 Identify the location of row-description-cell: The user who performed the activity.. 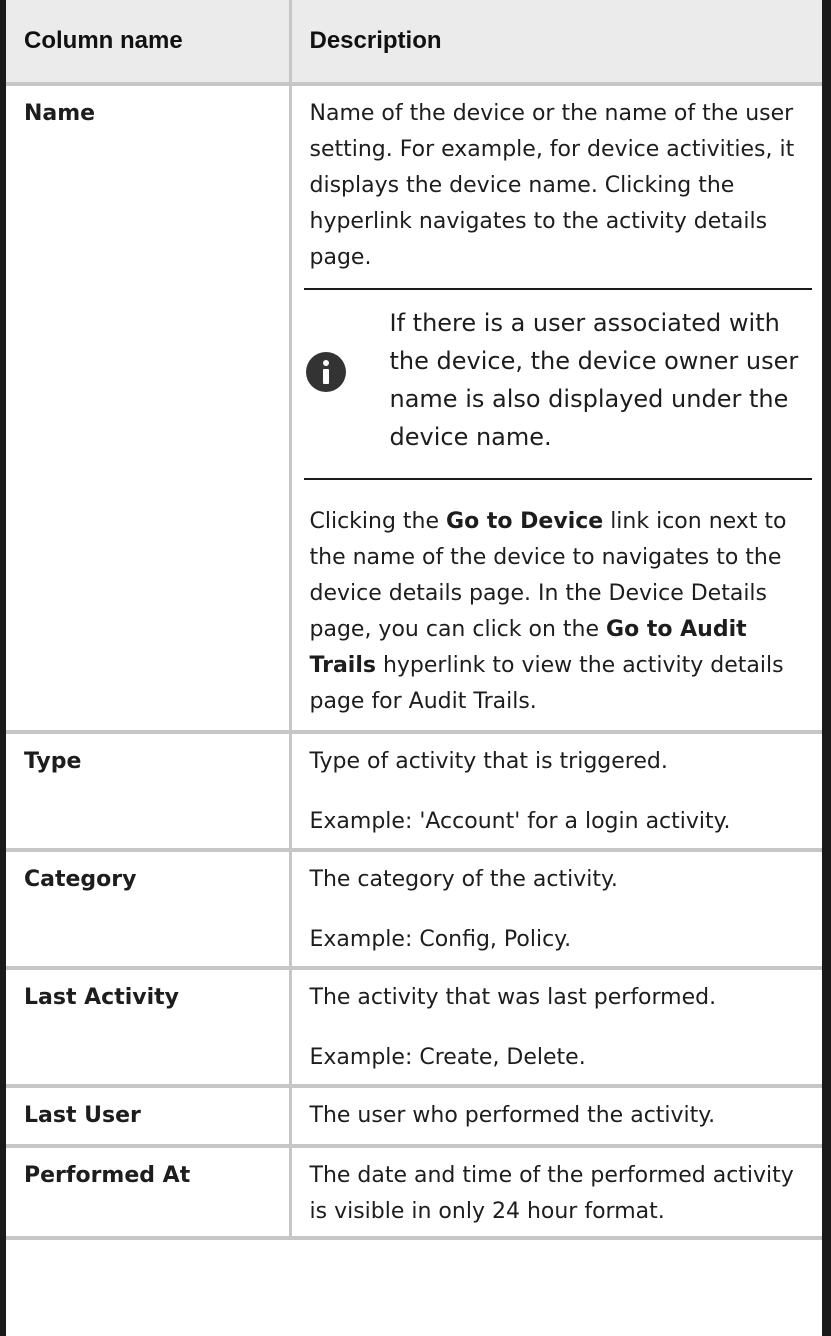
(556, 1117).